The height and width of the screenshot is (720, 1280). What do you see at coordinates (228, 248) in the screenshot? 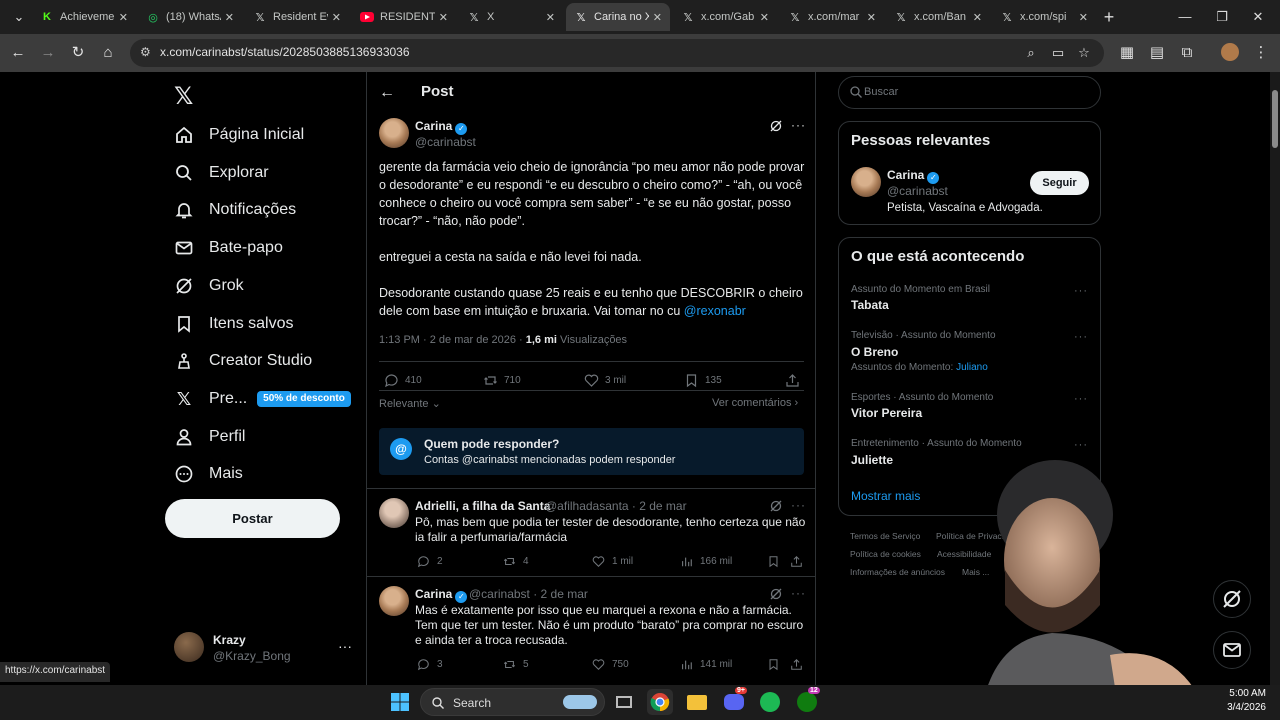
I see `nav-item-chat: Bate-papo` at bounding box center [228, 248].